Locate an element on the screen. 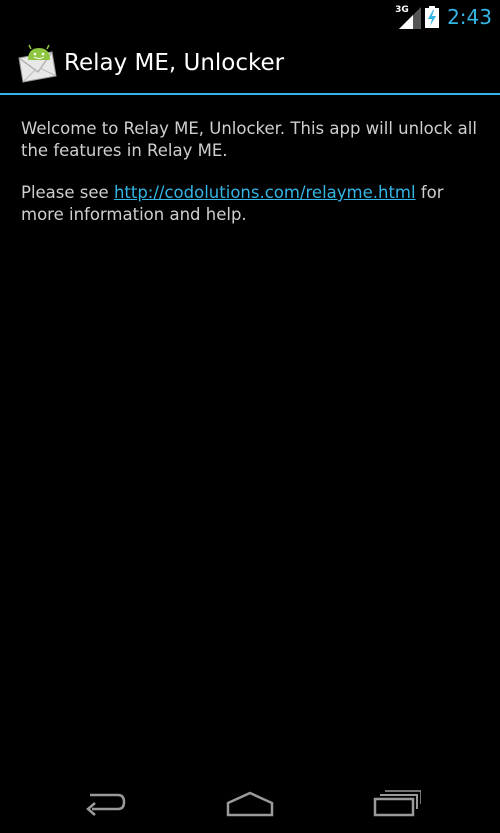 The height and width of the screenshot is (833, 500). clock: 2:43 is located at coordinates (469, 17).